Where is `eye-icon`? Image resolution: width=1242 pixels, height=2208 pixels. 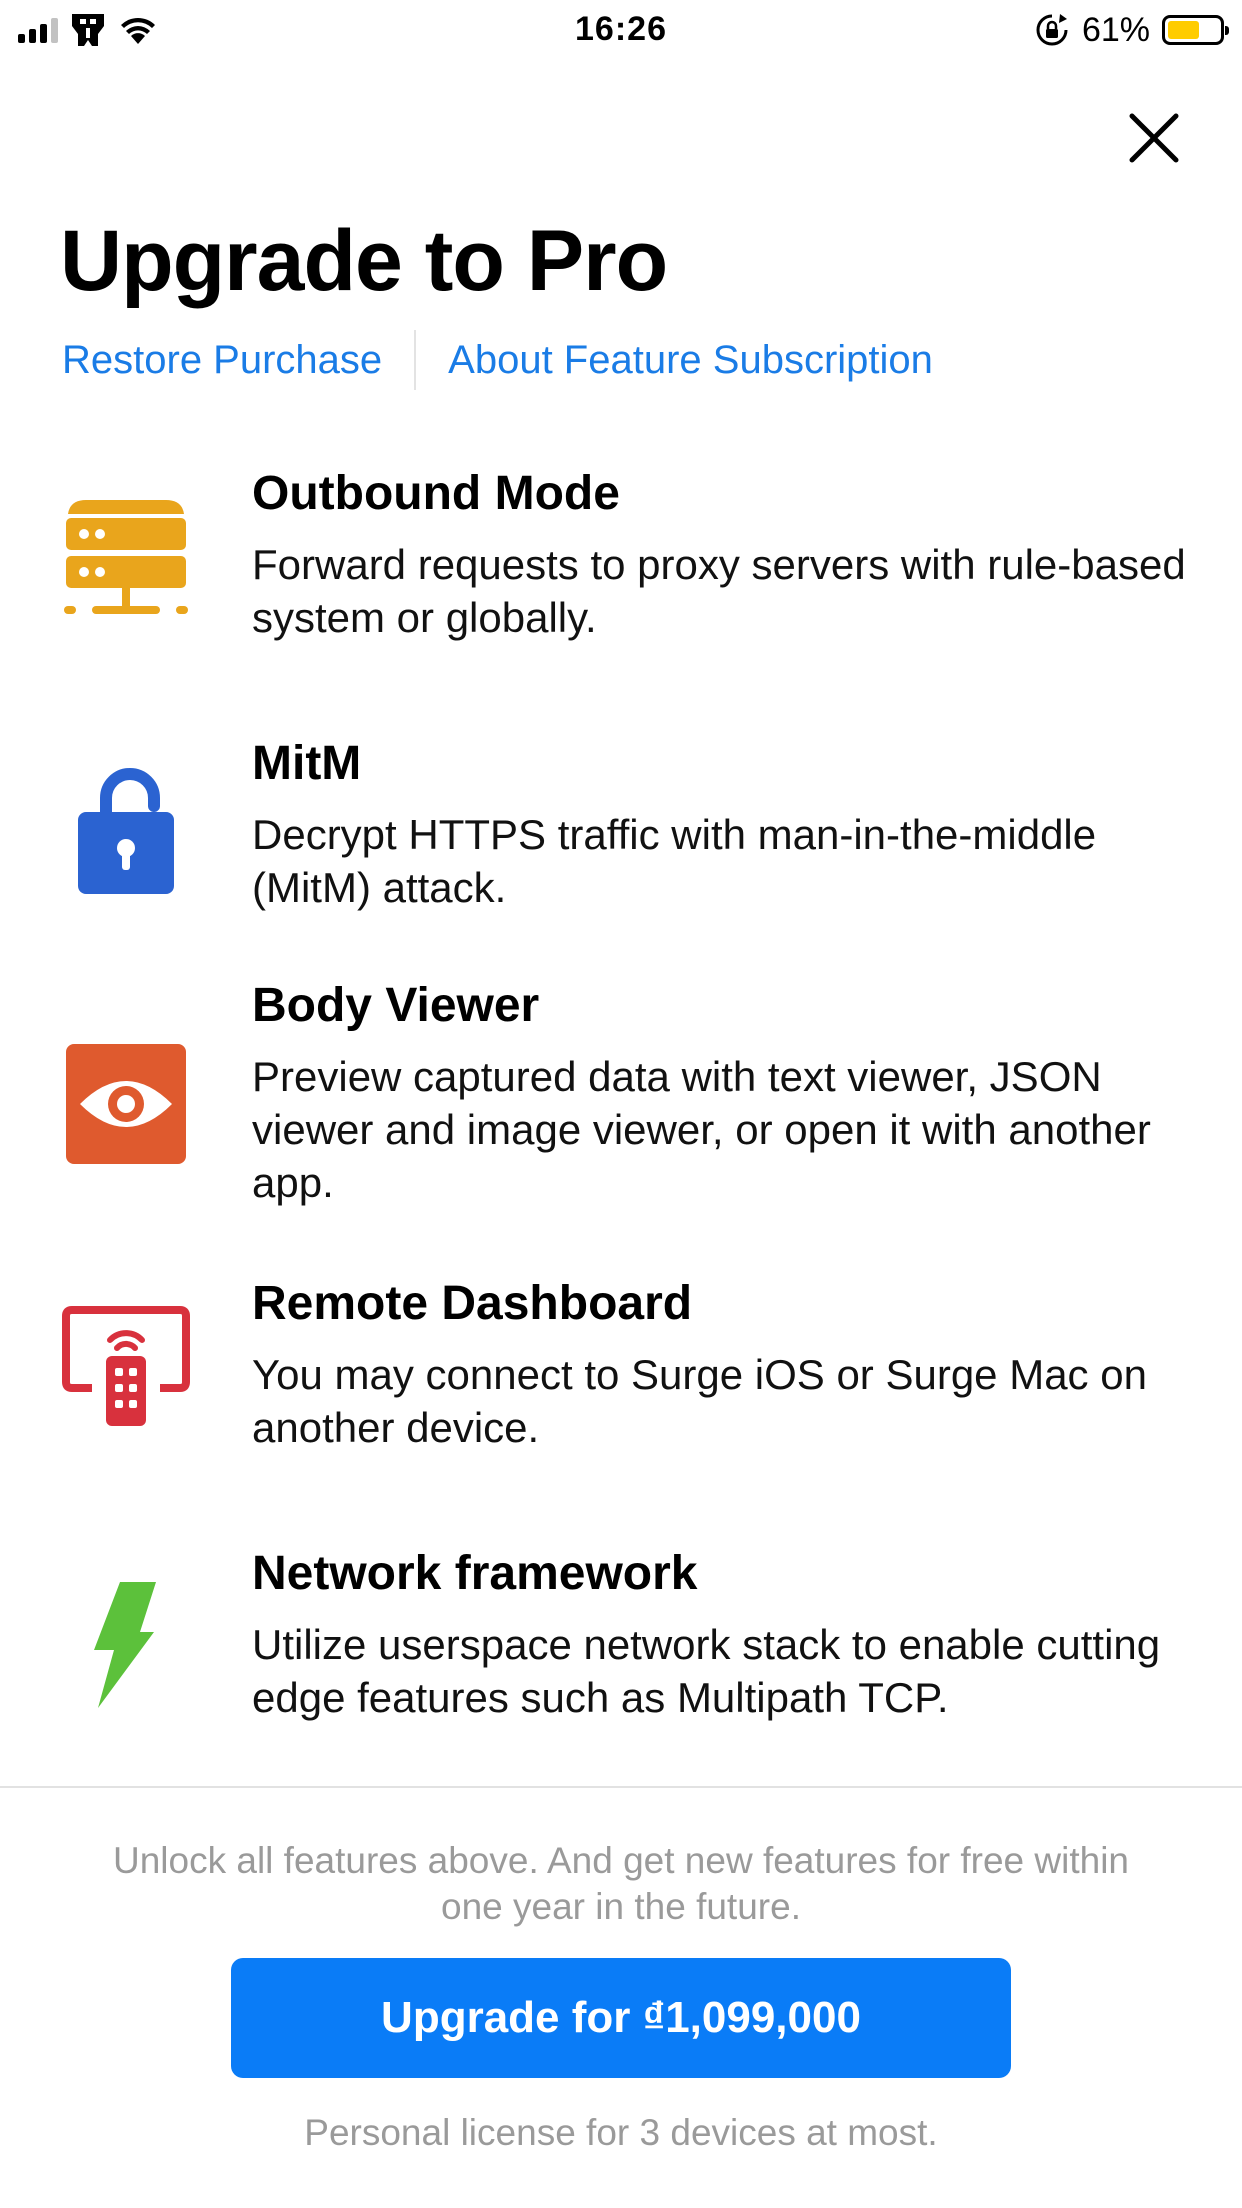 eye-icon is located at coordinates (126, 1104).